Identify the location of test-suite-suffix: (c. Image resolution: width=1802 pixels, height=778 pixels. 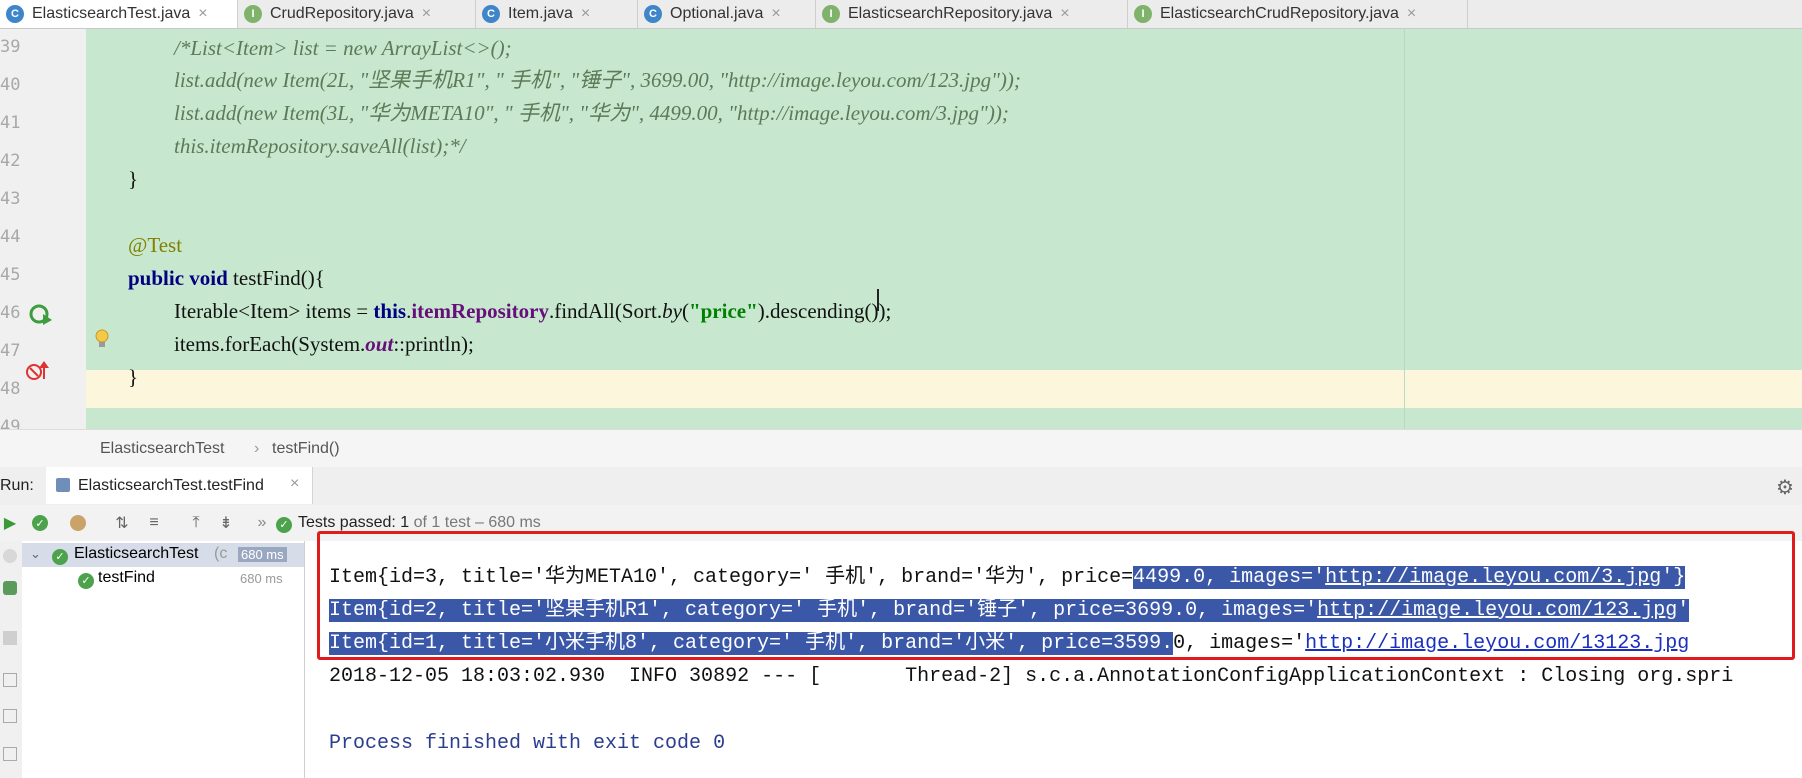
(221, 553).